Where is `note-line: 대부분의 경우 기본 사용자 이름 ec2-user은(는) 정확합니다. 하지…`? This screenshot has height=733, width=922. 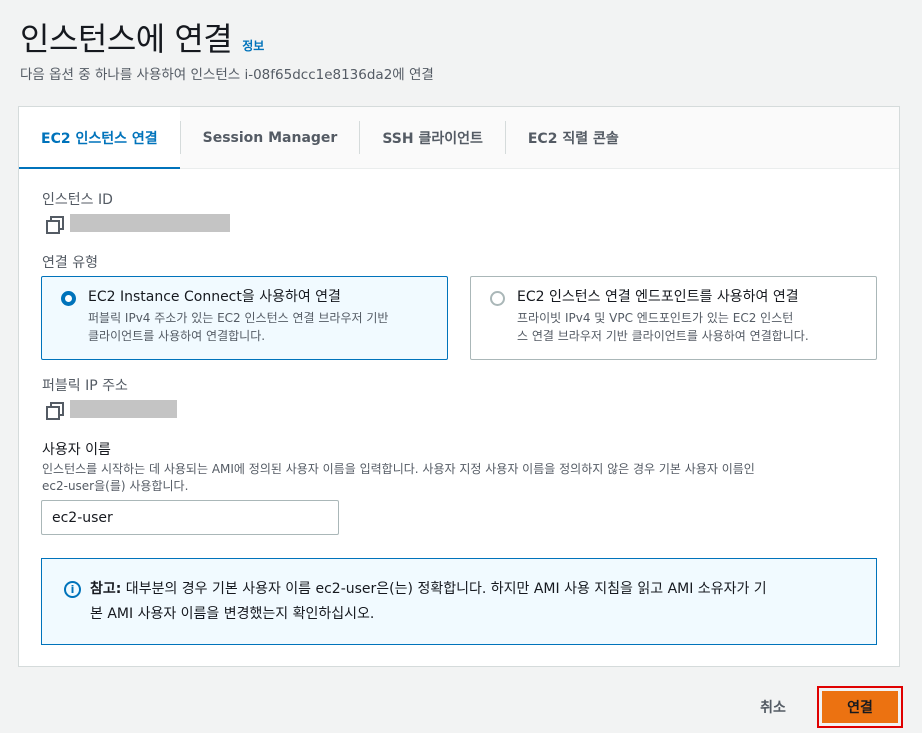
note-line: 대부분의 경우 기본 사용자 이름 ec2-user은(는) 정확합니다. 하지… is located at coordinates (444, 589).